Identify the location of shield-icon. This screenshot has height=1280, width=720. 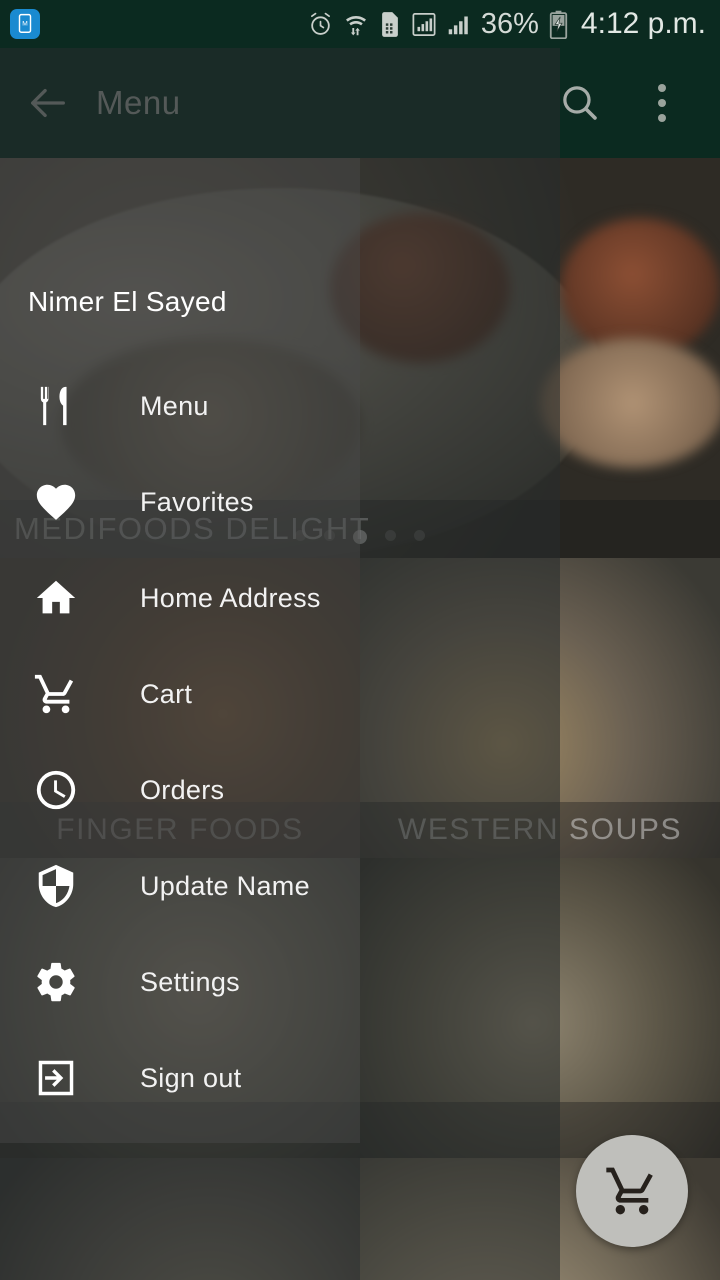
(56, 886).